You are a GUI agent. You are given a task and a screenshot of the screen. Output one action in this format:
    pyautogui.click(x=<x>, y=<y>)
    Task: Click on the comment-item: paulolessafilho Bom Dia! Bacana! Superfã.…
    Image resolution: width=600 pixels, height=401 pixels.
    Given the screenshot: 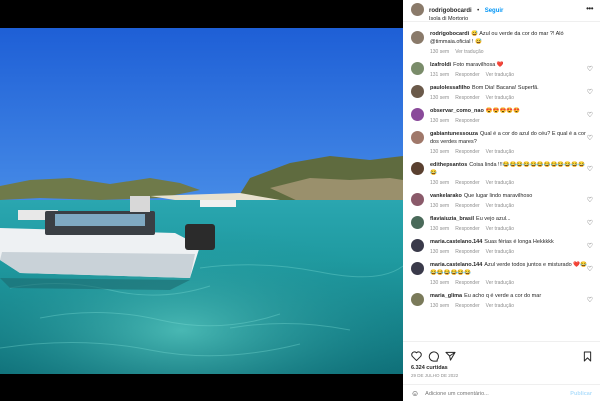 What is the action you would take?
    pyautogui.click(x=501, y=89)
    